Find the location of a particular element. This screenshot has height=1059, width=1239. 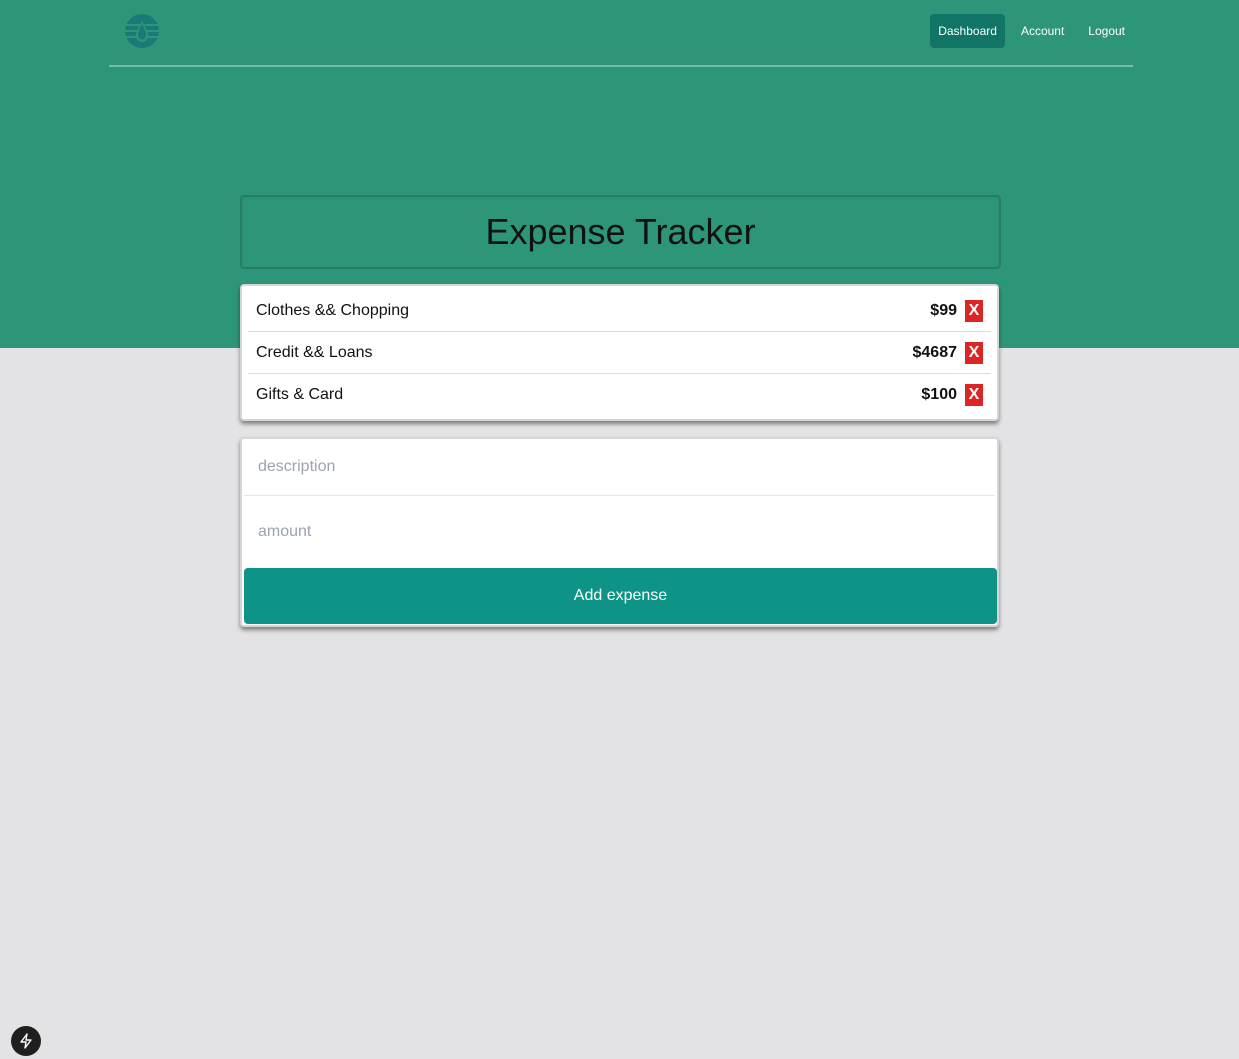

expense-row: Gifts & Card $100 X is located at coordinates (619, 394).